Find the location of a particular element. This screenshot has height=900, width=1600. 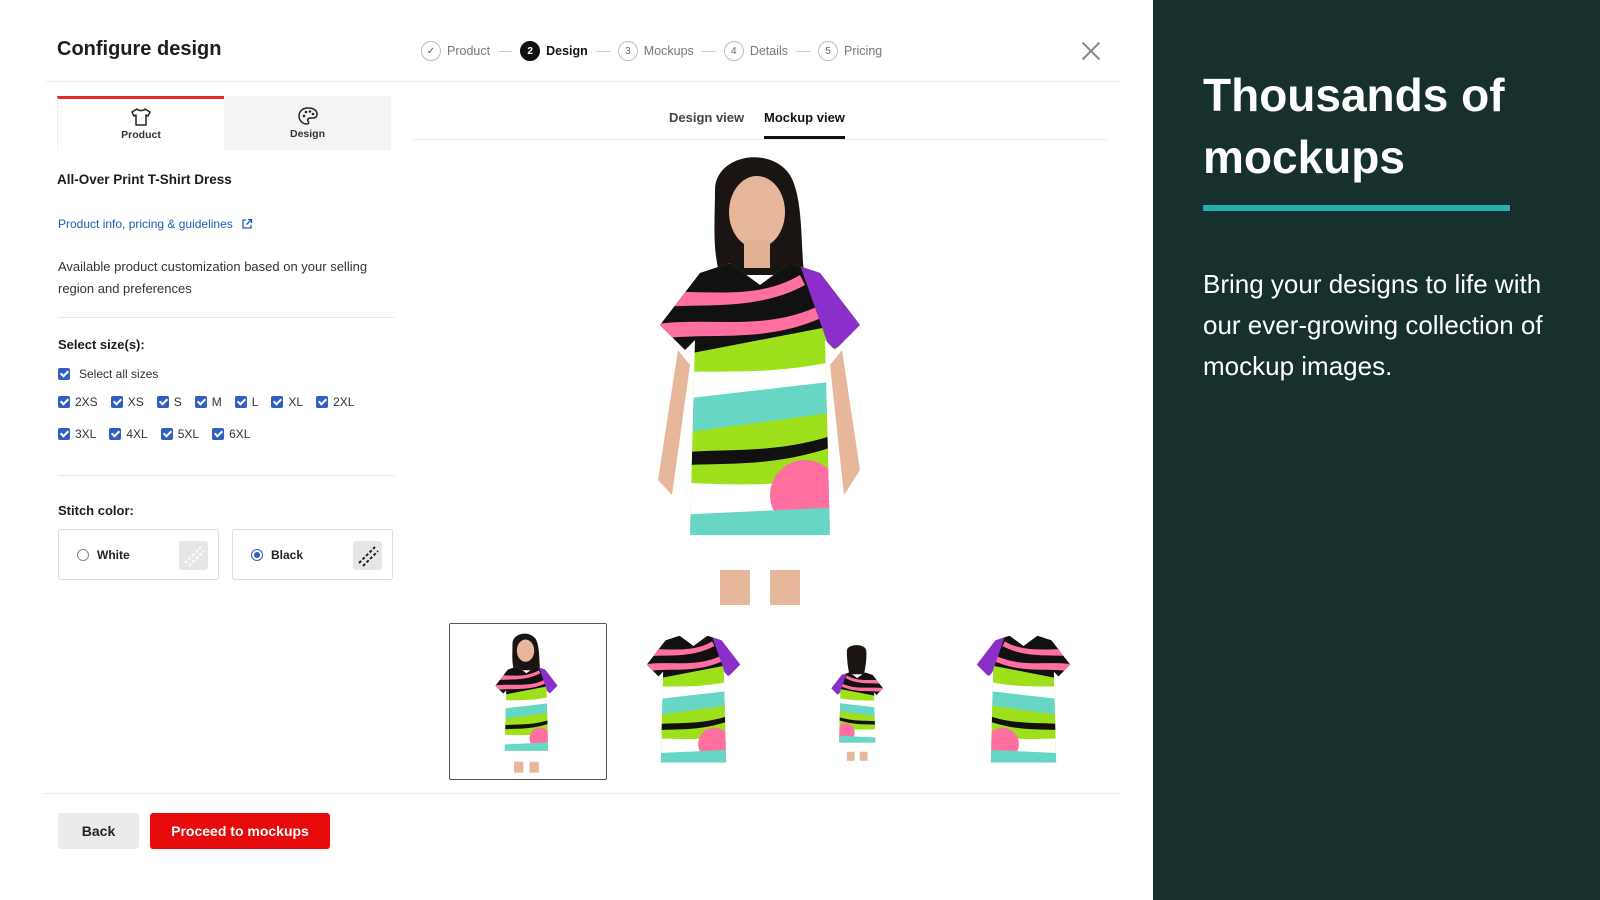

size-checkbox-6xl: 6XL is located at coordinates (231, 434).